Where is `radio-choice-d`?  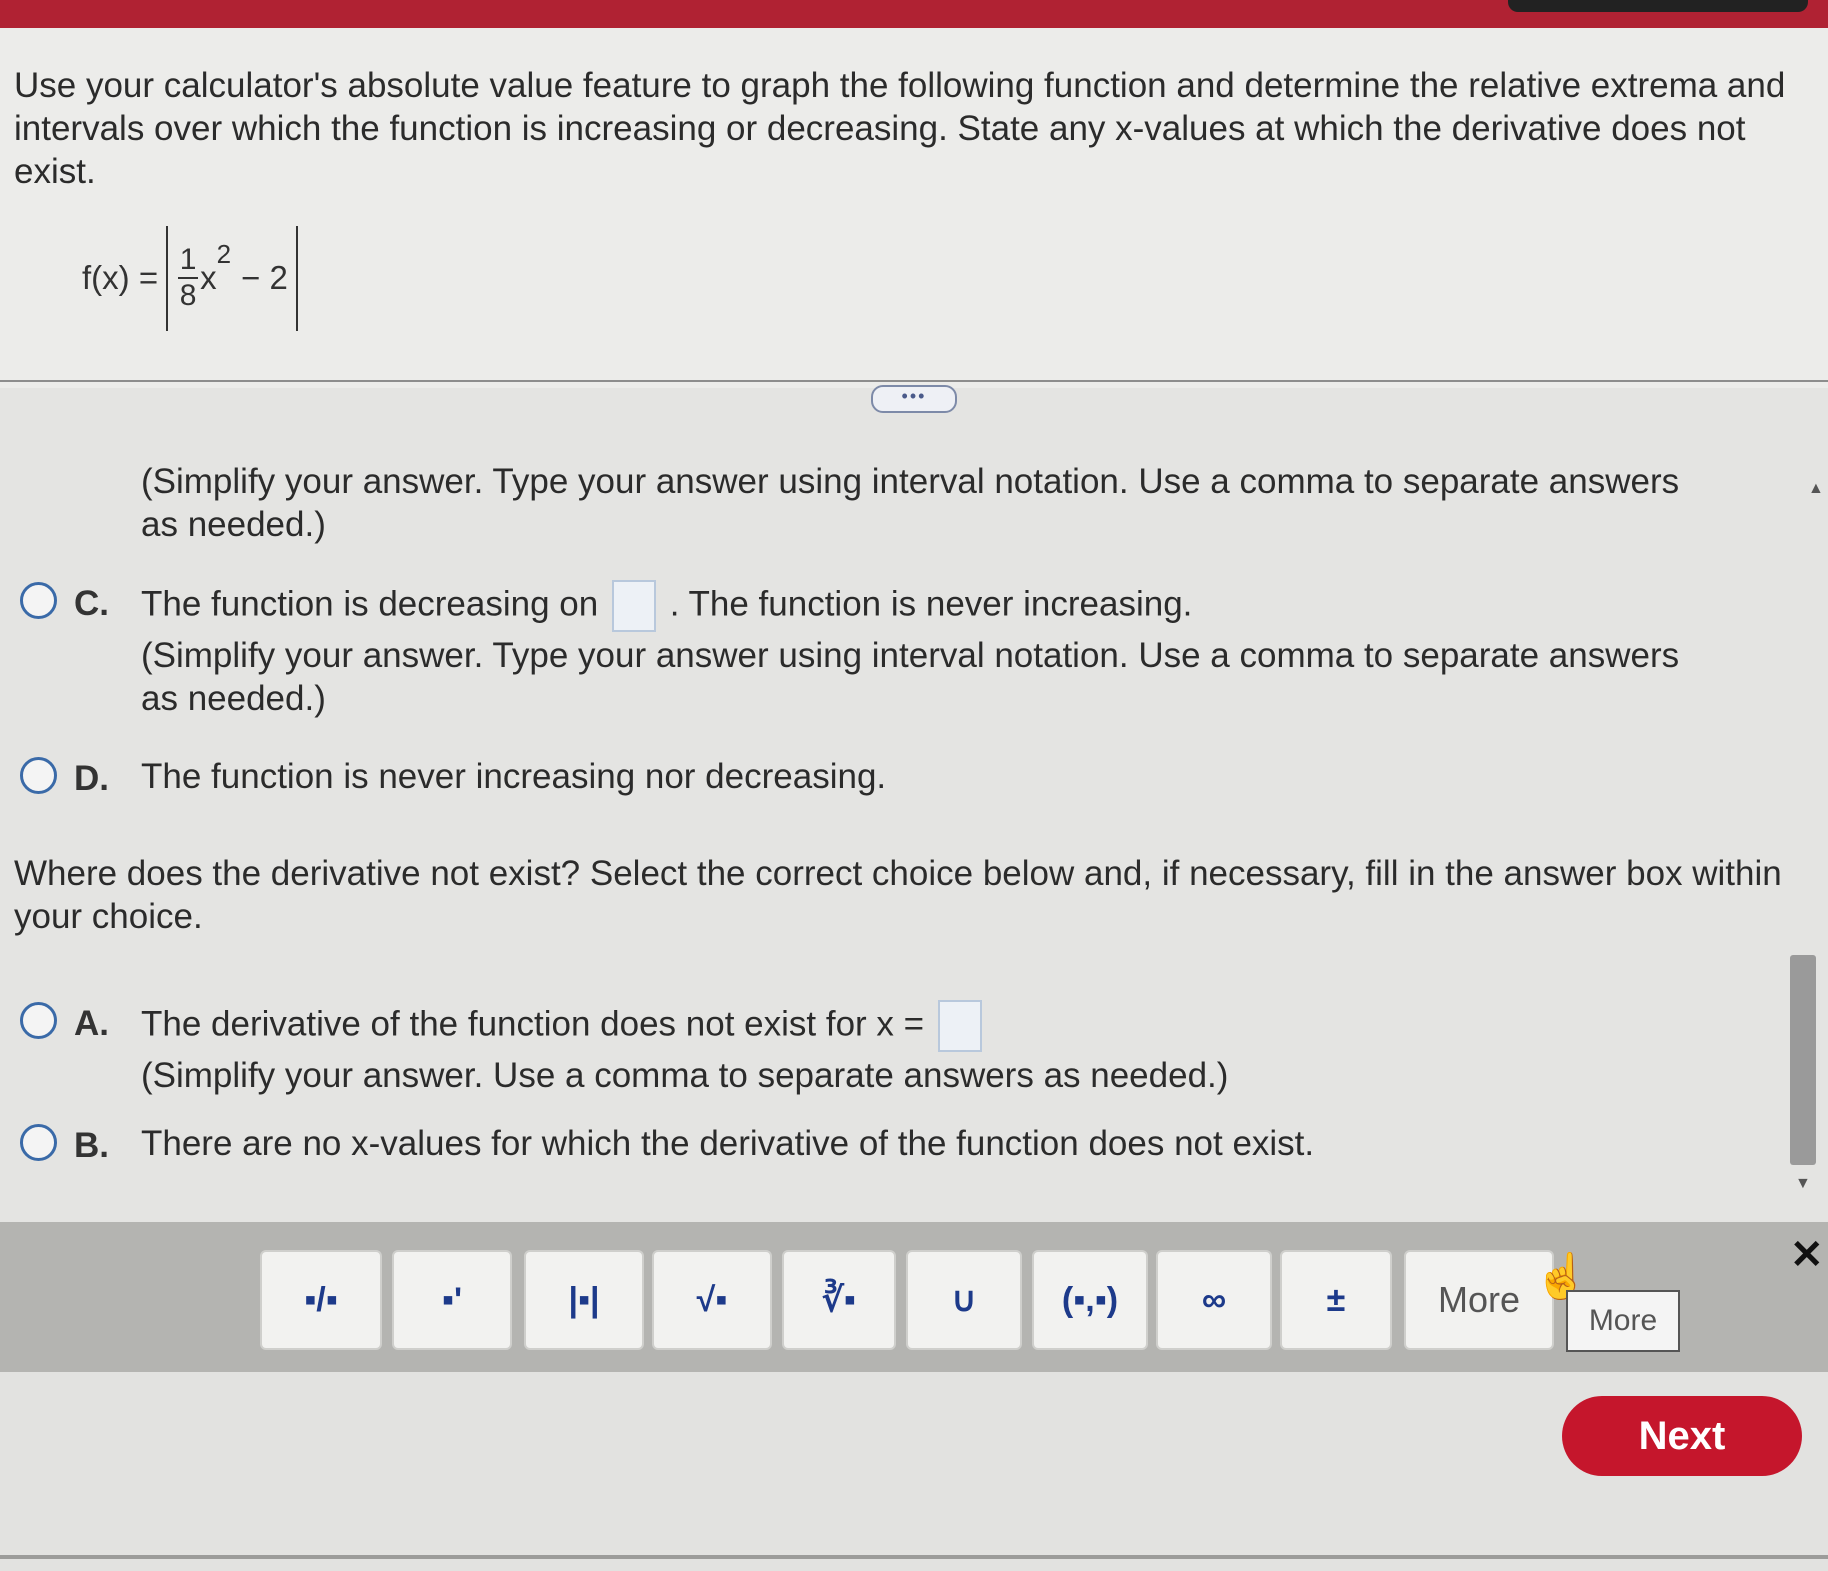
radio-choice-d is located at coordinates (38, 775).